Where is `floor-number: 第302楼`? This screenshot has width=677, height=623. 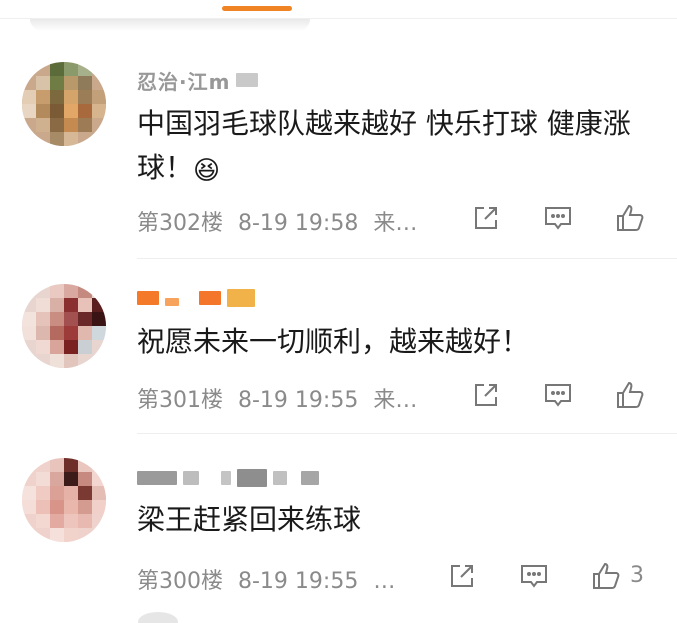 floor-number: 第302楼 is located at coordinates (180, 223).